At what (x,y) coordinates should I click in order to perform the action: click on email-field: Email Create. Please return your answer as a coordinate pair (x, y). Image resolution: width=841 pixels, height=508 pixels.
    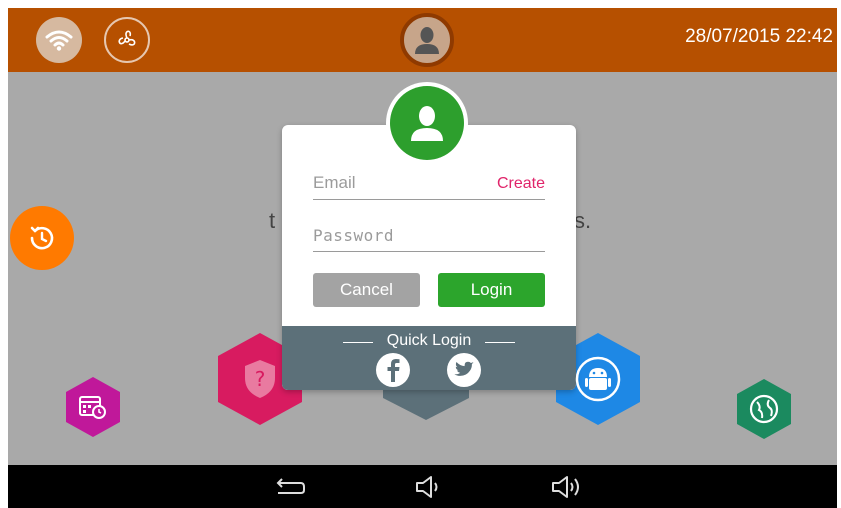
    Looking at the image, I should click on (429, 184).